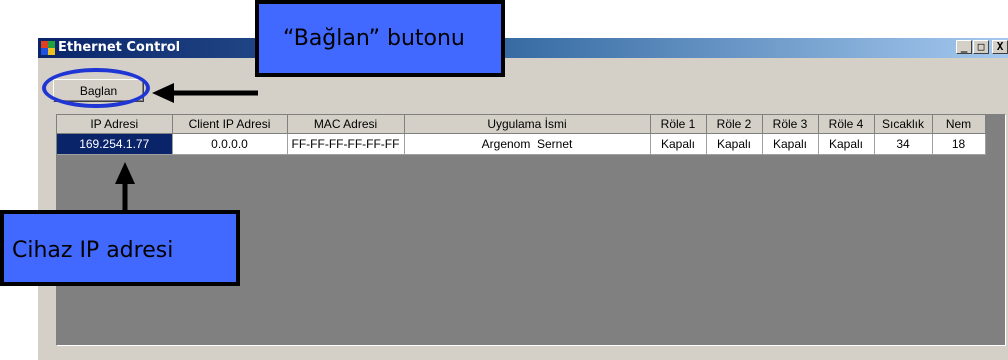 This screenshot has height=360, width=1008. What do you see at coordinates (186, 146) in the screenshot?
I see `annotation-arrows` at bounding box center [186, 146].